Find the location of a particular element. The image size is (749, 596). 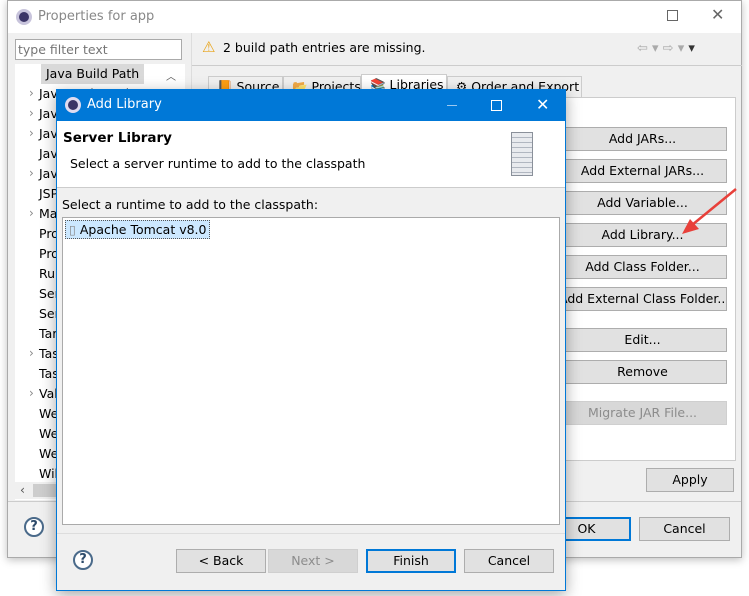

runtime-label: Apache Tomcat v8.0 is located at coordinates (143, 229).